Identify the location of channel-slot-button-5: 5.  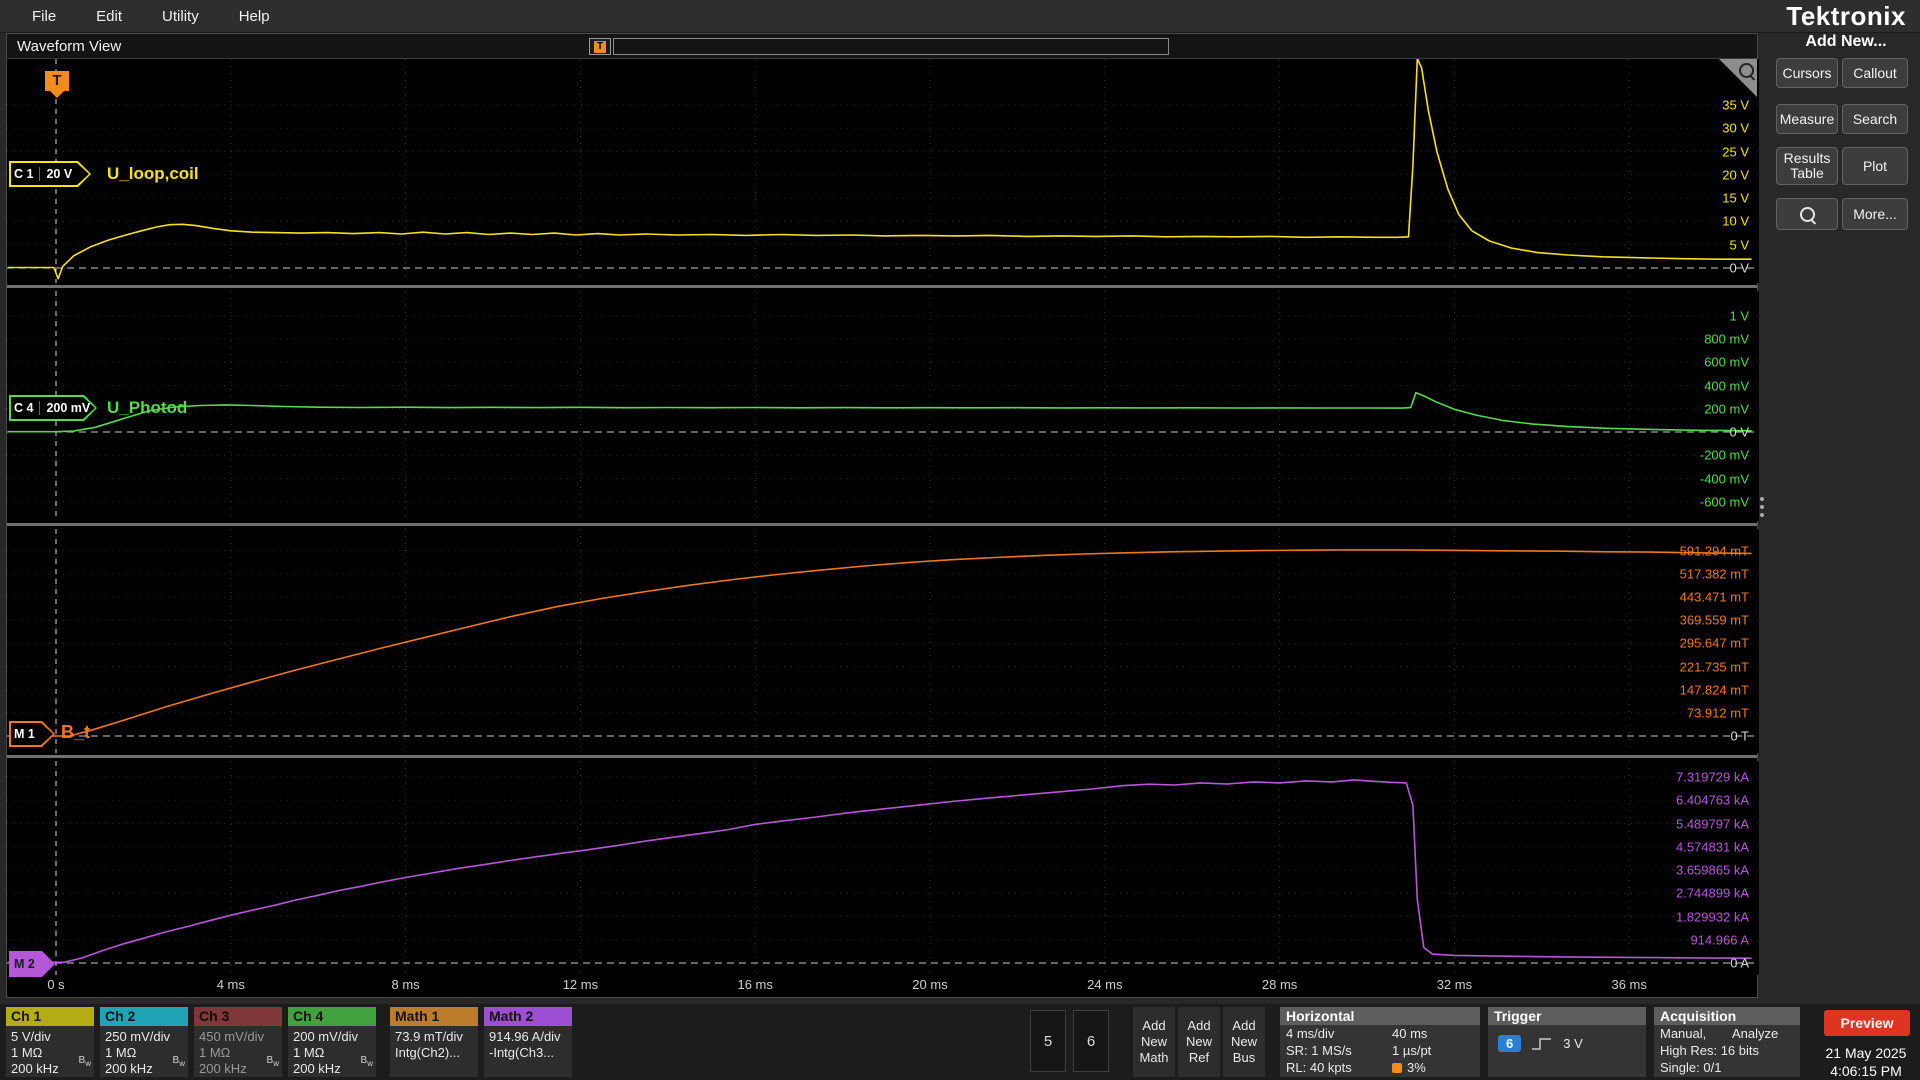
(1048, 1041).